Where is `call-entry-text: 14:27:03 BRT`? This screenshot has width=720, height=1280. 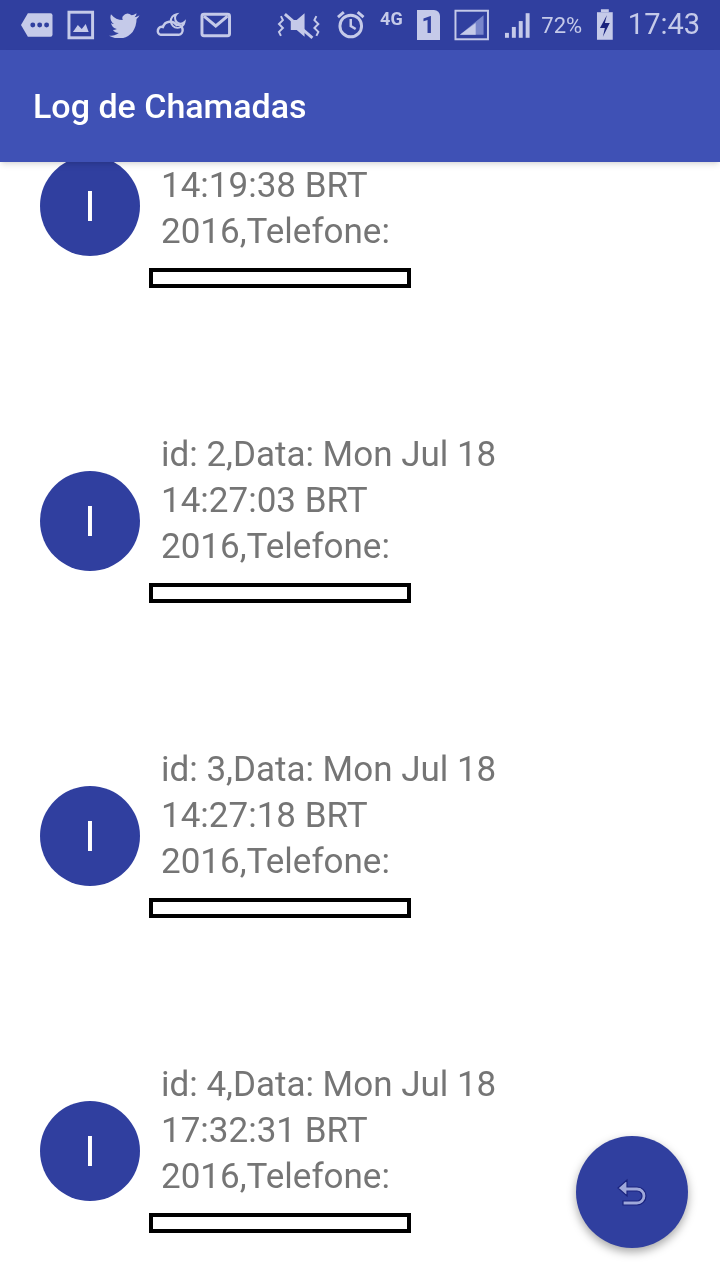
call-entry-text: 14:27:03 BRT is located at coordinates (265, 501).